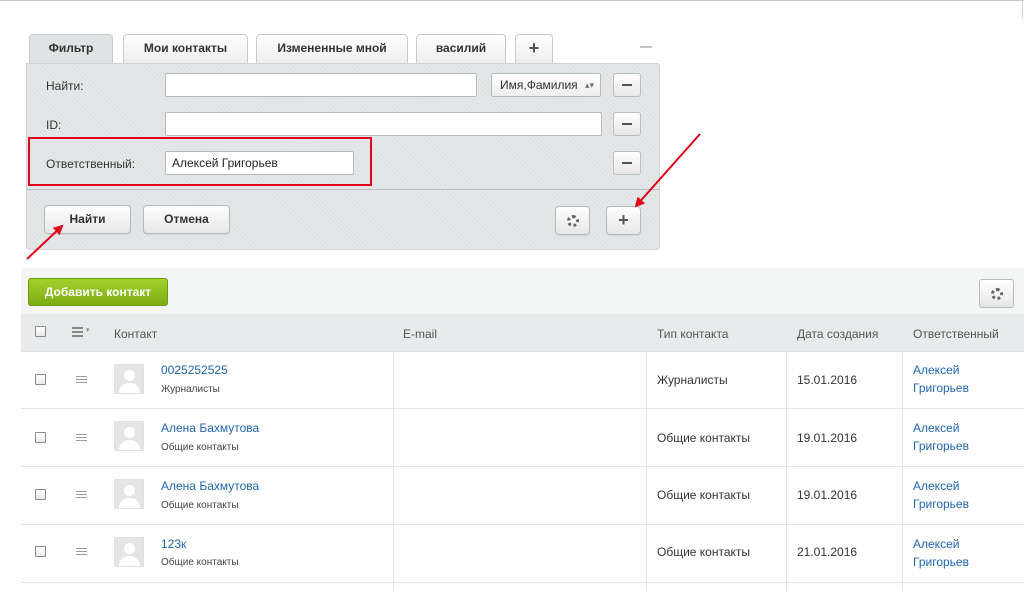  What do you see at coordinates (45, 242) in the screenshot?
I see `arrow-to-find-button` at bounding box center [45, 242].